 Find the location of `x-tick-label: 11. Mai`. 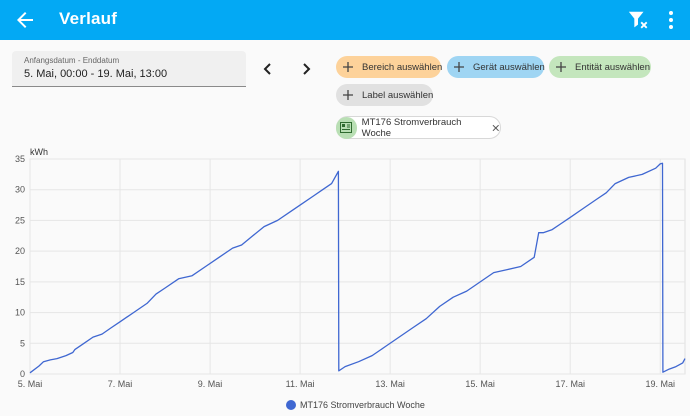

x-tick-label: 11. Mai is located at coordinates (300, 384).